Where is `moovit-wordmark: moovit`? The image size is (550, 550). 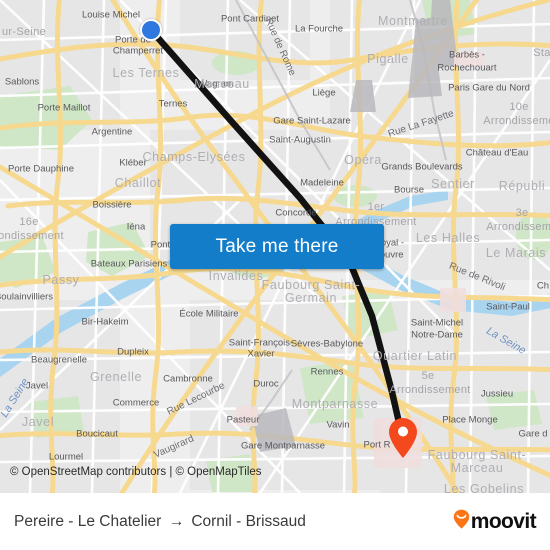
moovit-wordmark: moovit is located at coordinates (503, 521).